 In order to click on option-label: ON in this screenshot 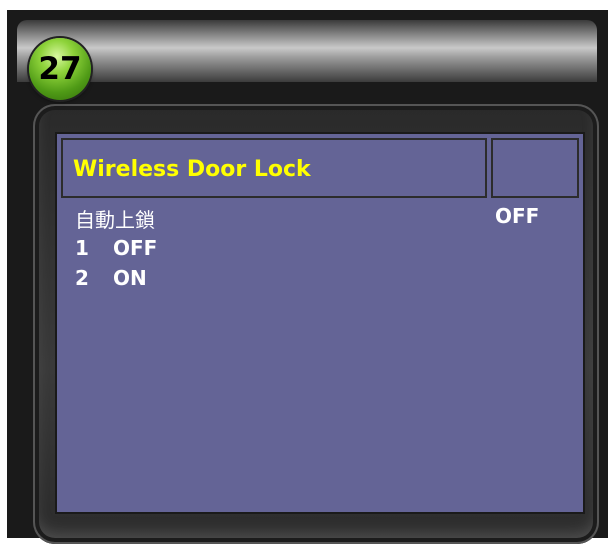, I will do `click(130, 278)`.